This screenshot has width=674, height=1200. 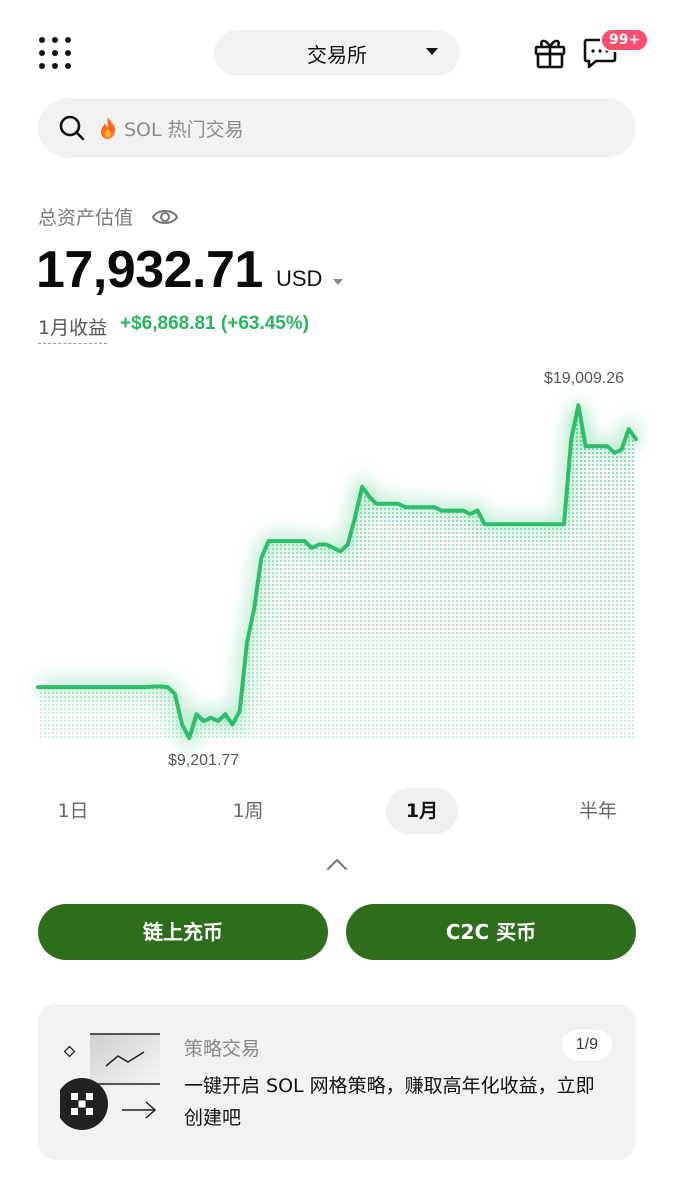 What do you see at coordinates (184, 129) in the screenshot?
I see `search-placeholder: SOL 热门交易` at bounding box center [184, 129].